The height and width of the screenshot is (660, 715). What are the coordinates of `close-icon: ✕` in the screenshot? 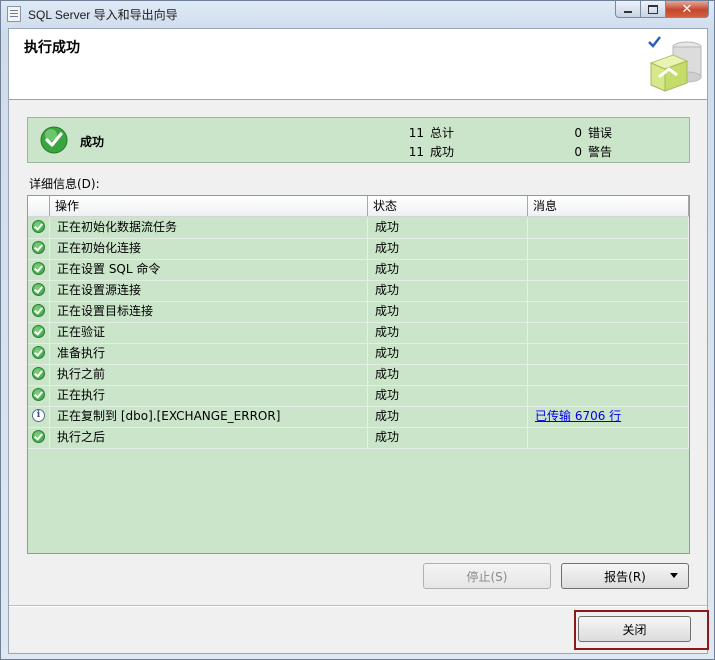 It's located at (687, 9).